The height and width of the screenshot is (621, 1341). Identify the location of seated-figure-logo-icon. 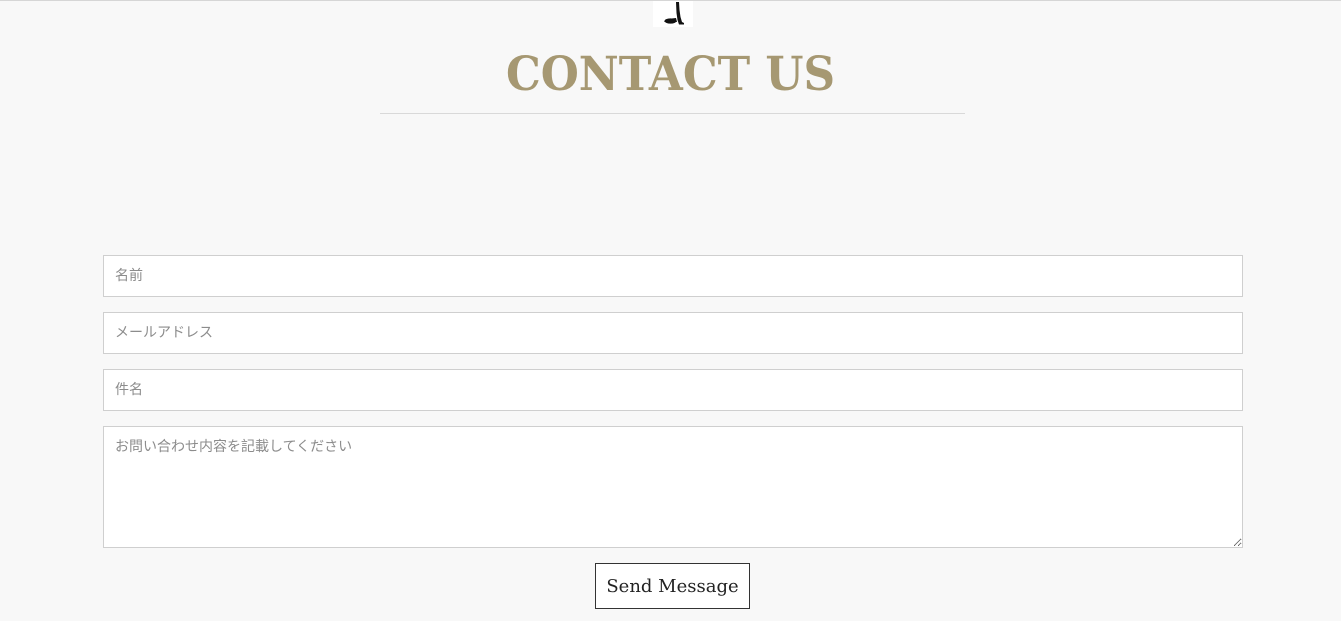
(673, 14).